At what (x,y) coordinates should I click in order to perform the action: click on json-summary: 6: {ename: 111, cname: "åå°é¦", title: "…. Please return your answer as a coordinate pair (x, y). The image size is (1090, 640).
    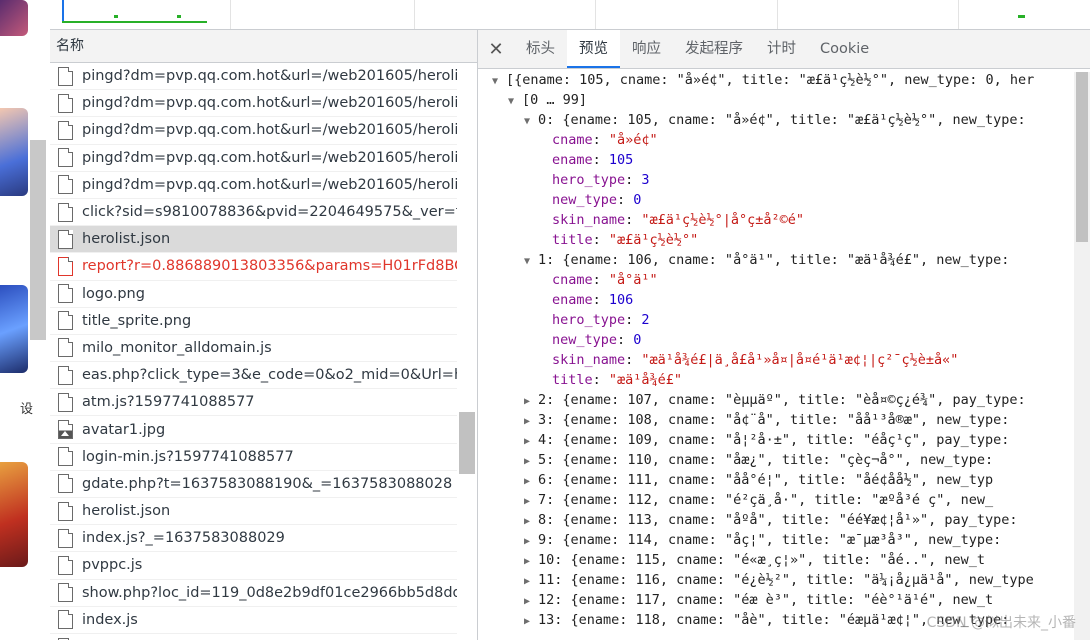
    Looking at the image, I should click on (766, 480).